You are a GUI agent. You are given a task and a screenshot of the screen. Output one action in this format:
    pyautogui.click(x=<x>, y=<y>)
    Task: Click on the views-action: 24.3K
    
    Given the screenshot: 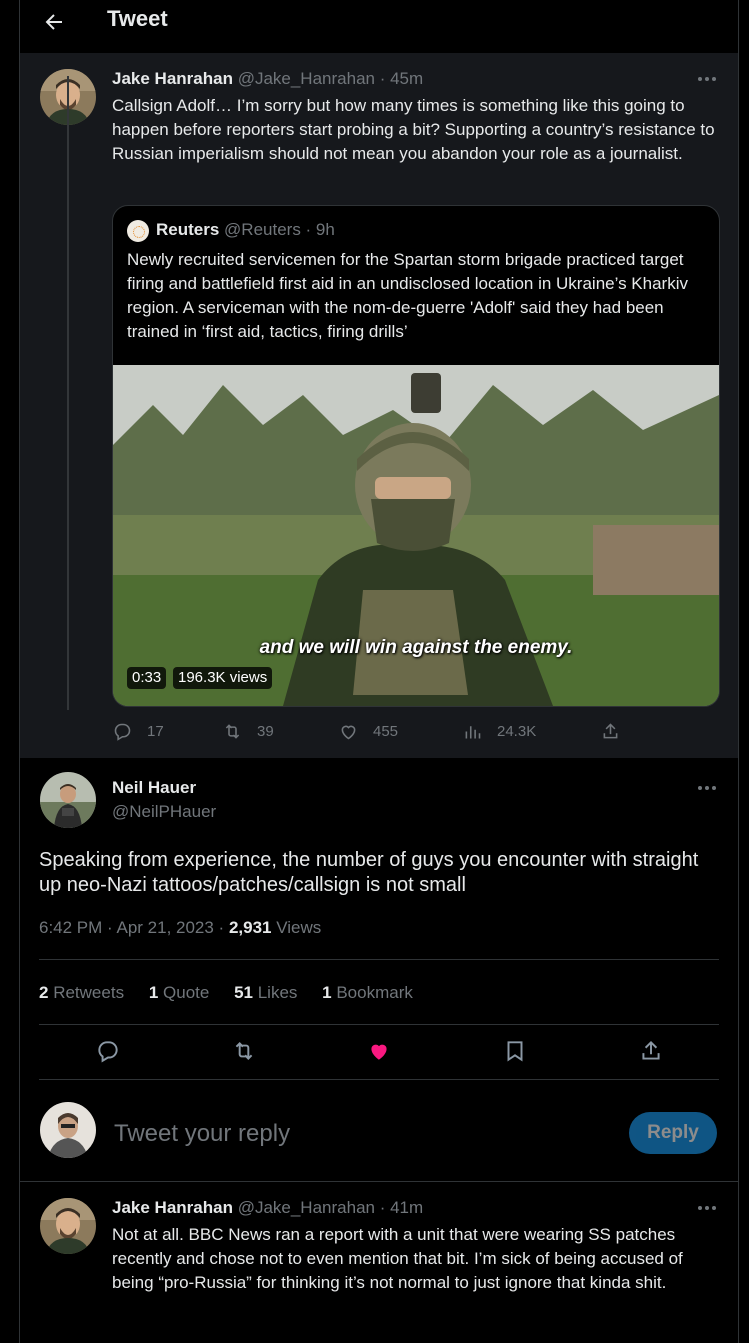 What is the action you would take?
    pyautogui.click(x=499, y=731)
    